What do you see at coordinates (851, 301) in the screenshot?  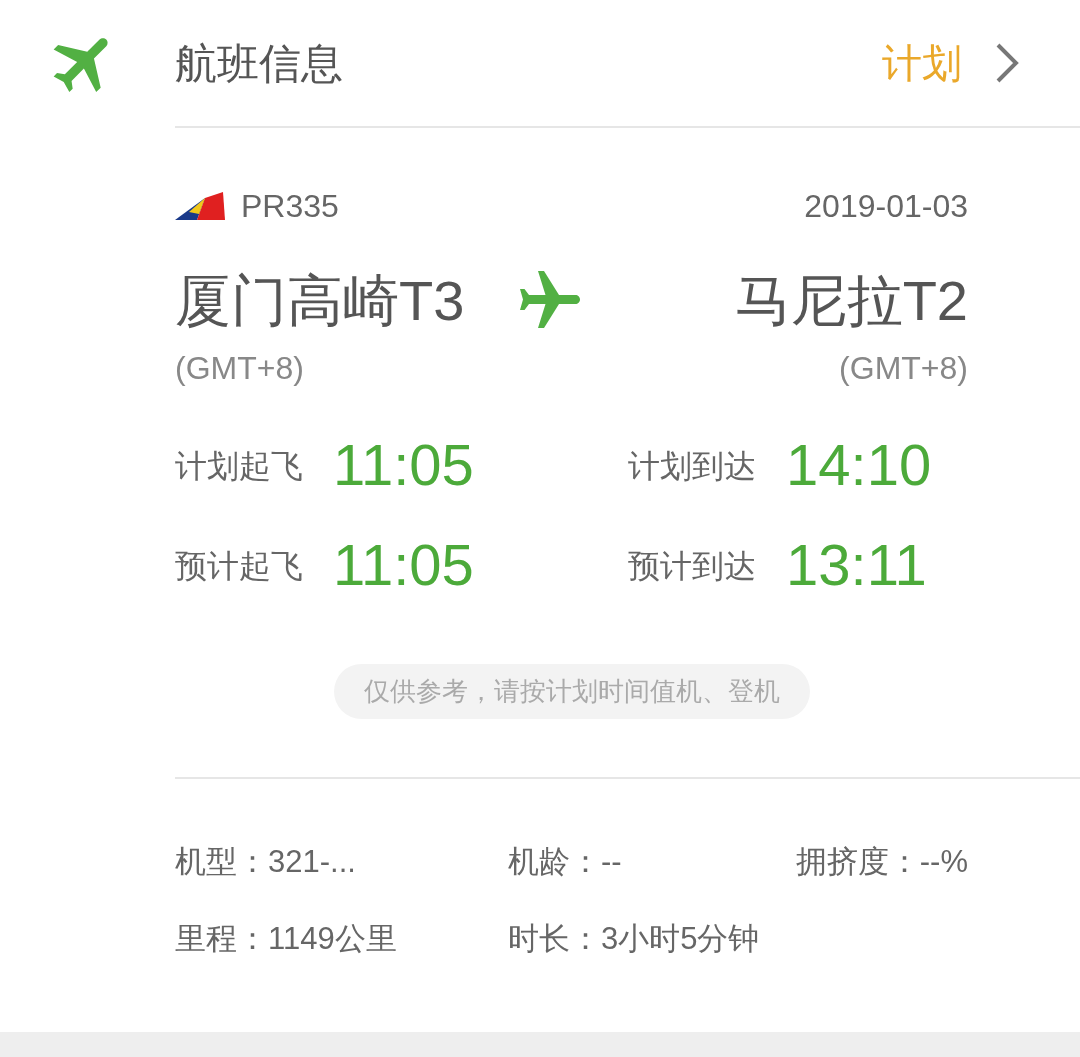 I see `arrival-city: 马尼拉T2` at bounding box center [851, 301].